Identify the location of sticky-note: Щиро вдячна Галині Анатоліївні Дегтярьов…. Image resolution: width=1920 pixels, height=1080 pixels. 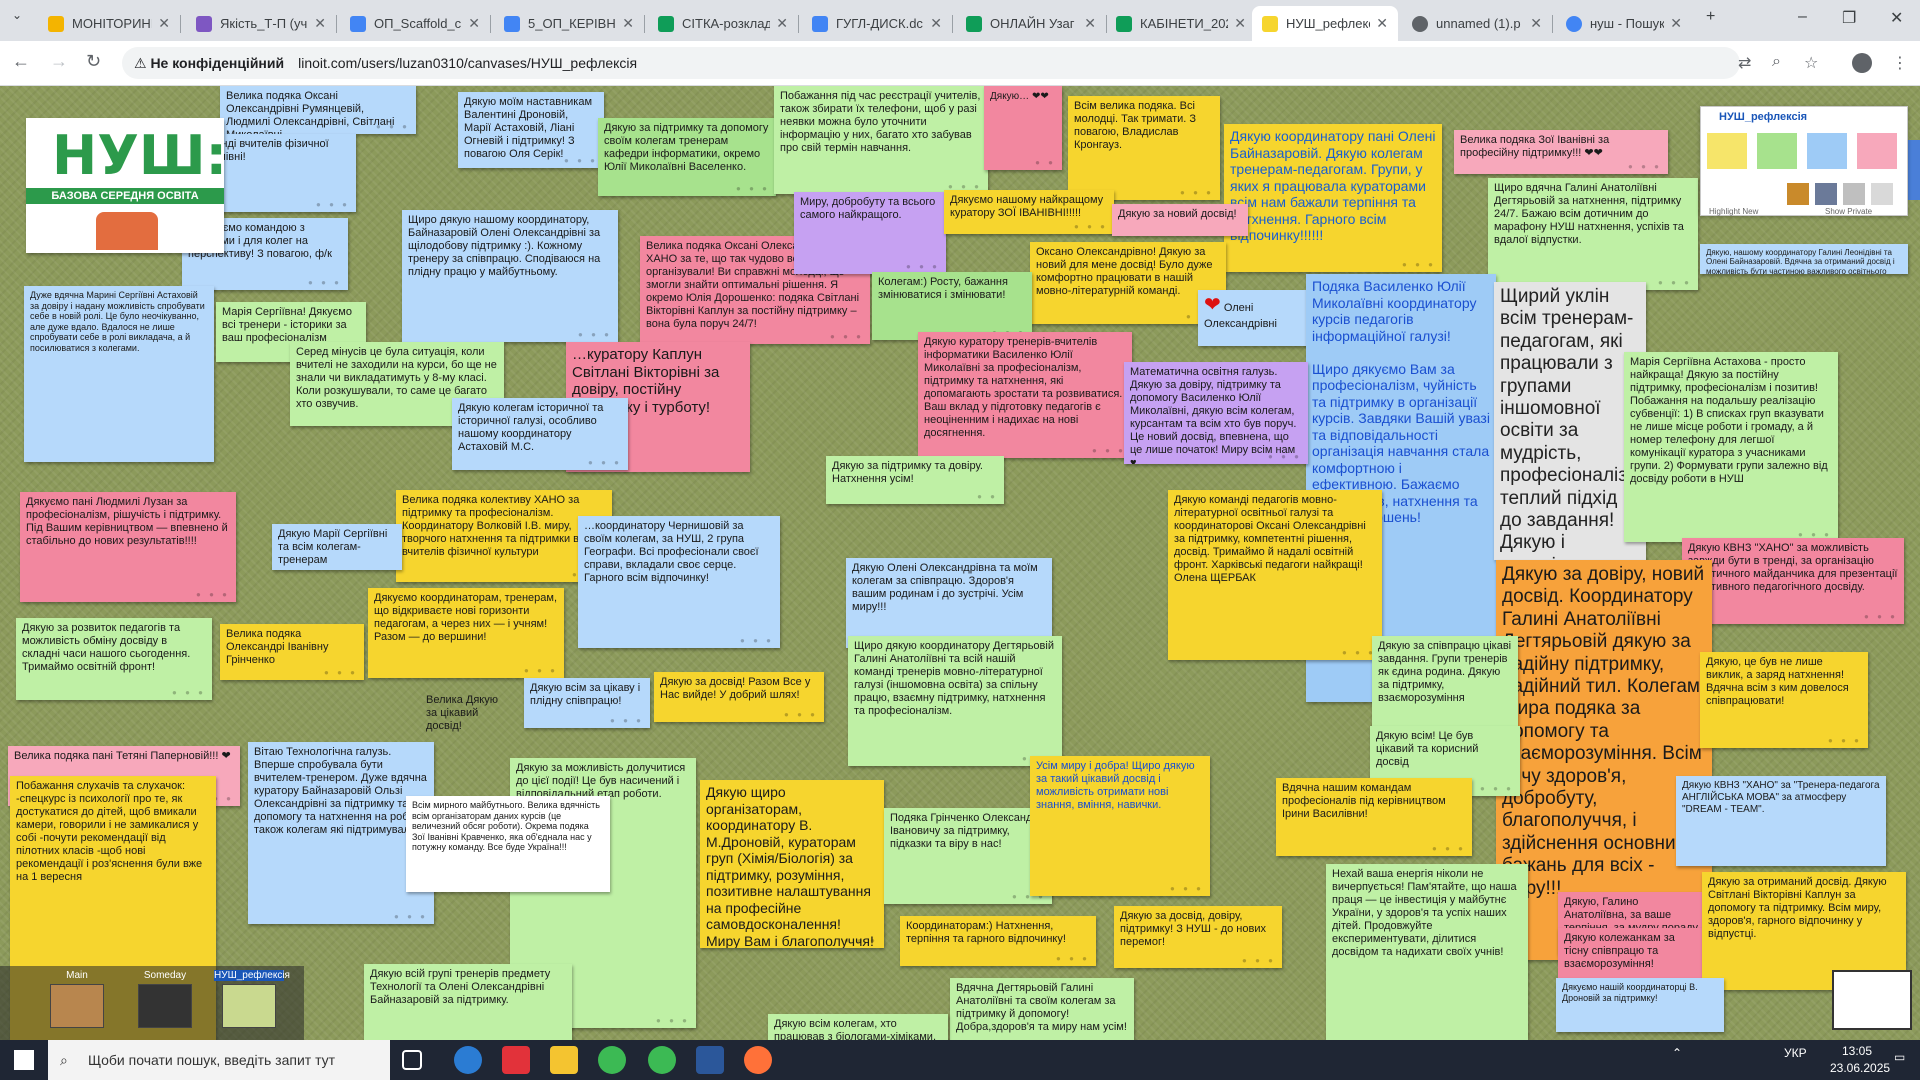
(1593, 234).